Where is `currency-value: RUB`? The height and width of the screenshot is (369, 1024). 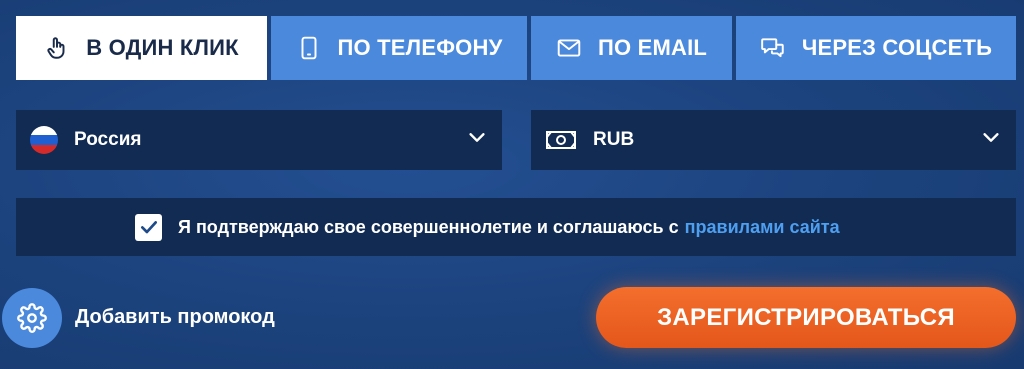 currency-value: RUB is located at coordinates (614, 139).